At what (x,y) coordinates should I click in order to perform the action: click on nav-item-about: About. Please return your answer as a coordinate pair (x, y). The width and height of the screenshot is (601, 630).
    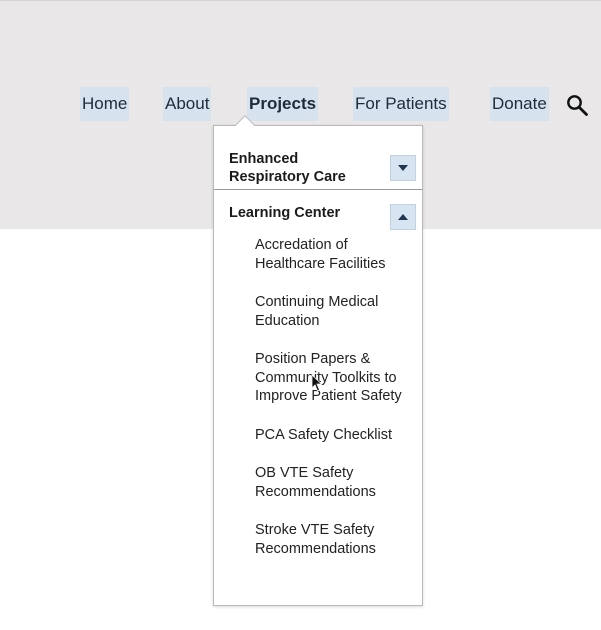
    Looking at the image, I should click on (187, 104).